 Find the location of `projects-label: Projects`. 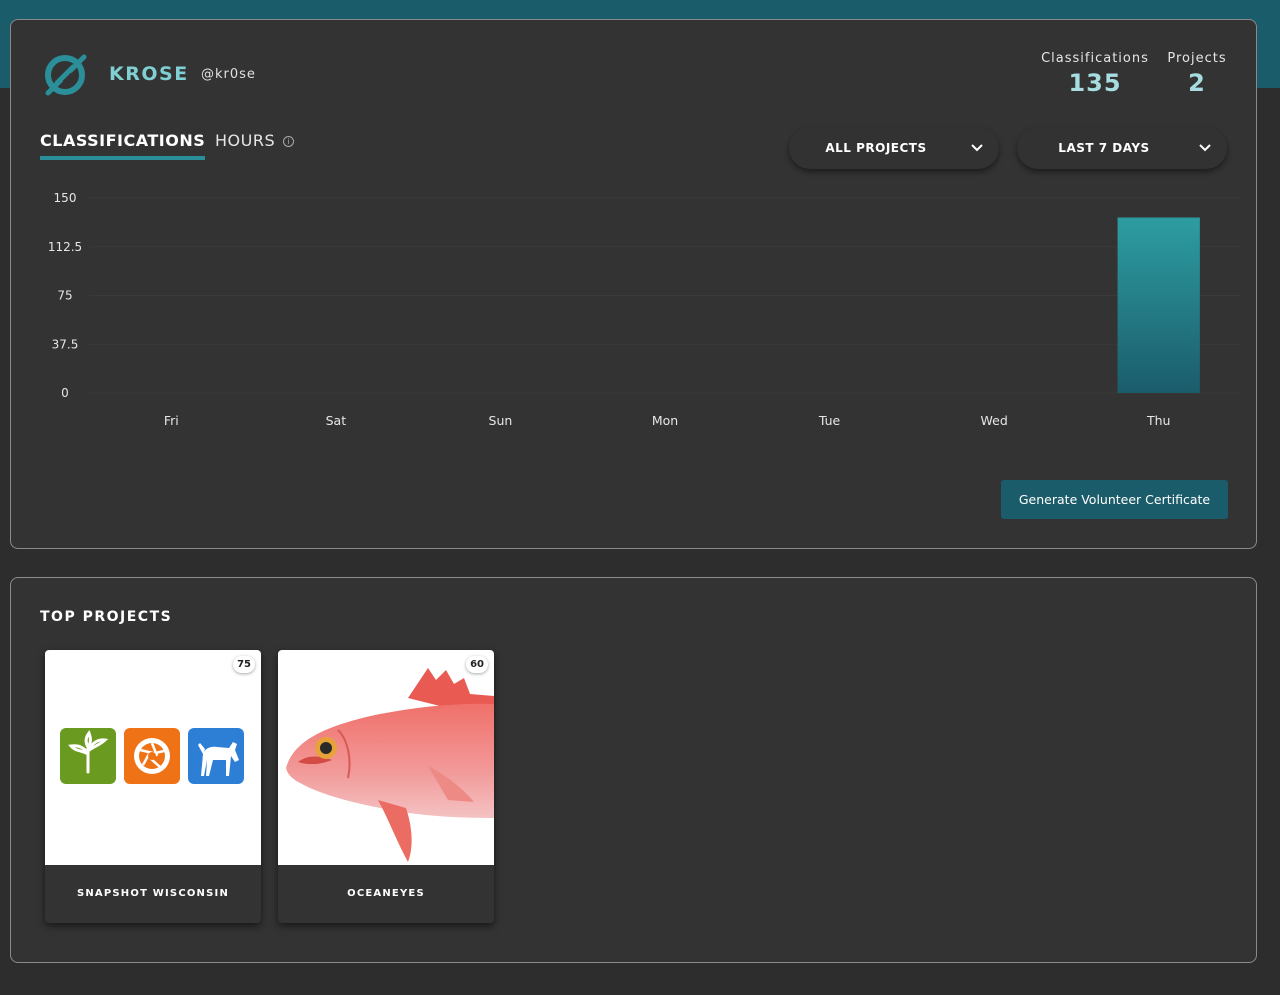

projects-label: Projects is located at coordinates (1197, 58).